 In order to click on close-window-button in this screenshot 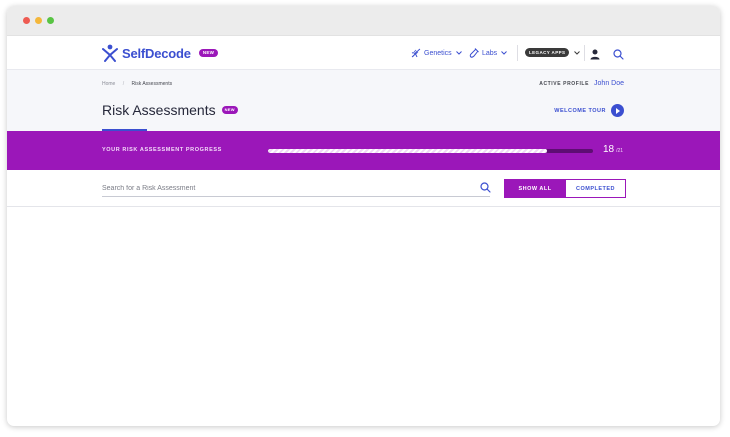, I will do `click(26, 20)`.